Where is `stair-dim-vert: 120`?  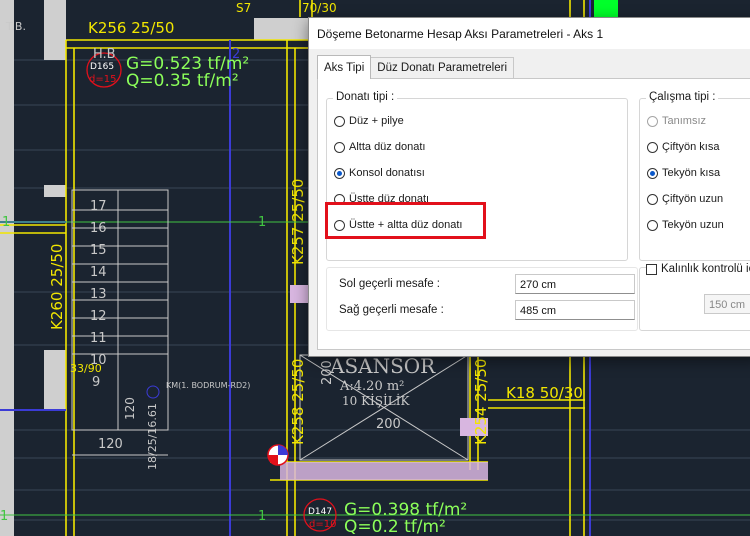
stair-dim-vert: 120 is located at coordinates (130, 408).